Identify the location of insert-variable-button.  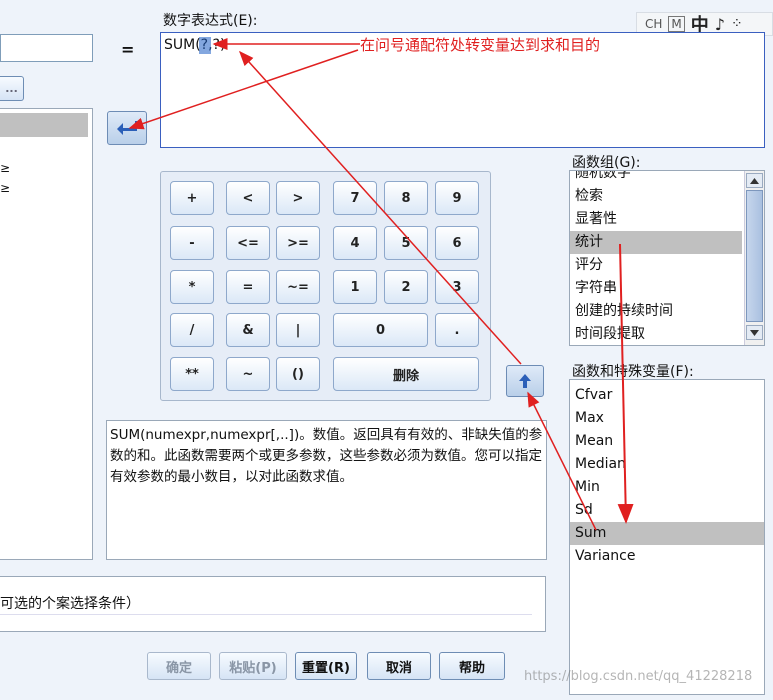
(127, 128).